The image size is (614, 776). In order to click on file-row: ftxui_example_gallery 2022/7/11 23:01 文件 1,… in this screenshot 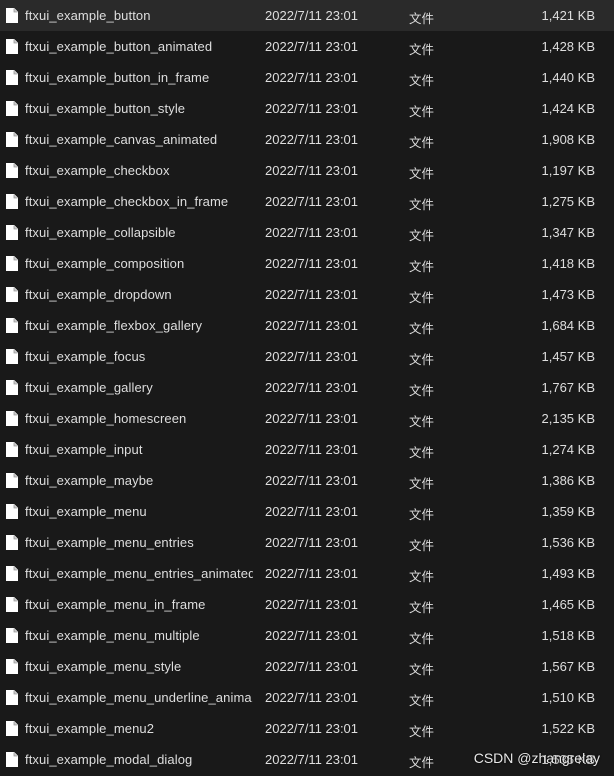, I will do `click(307, 387)`.